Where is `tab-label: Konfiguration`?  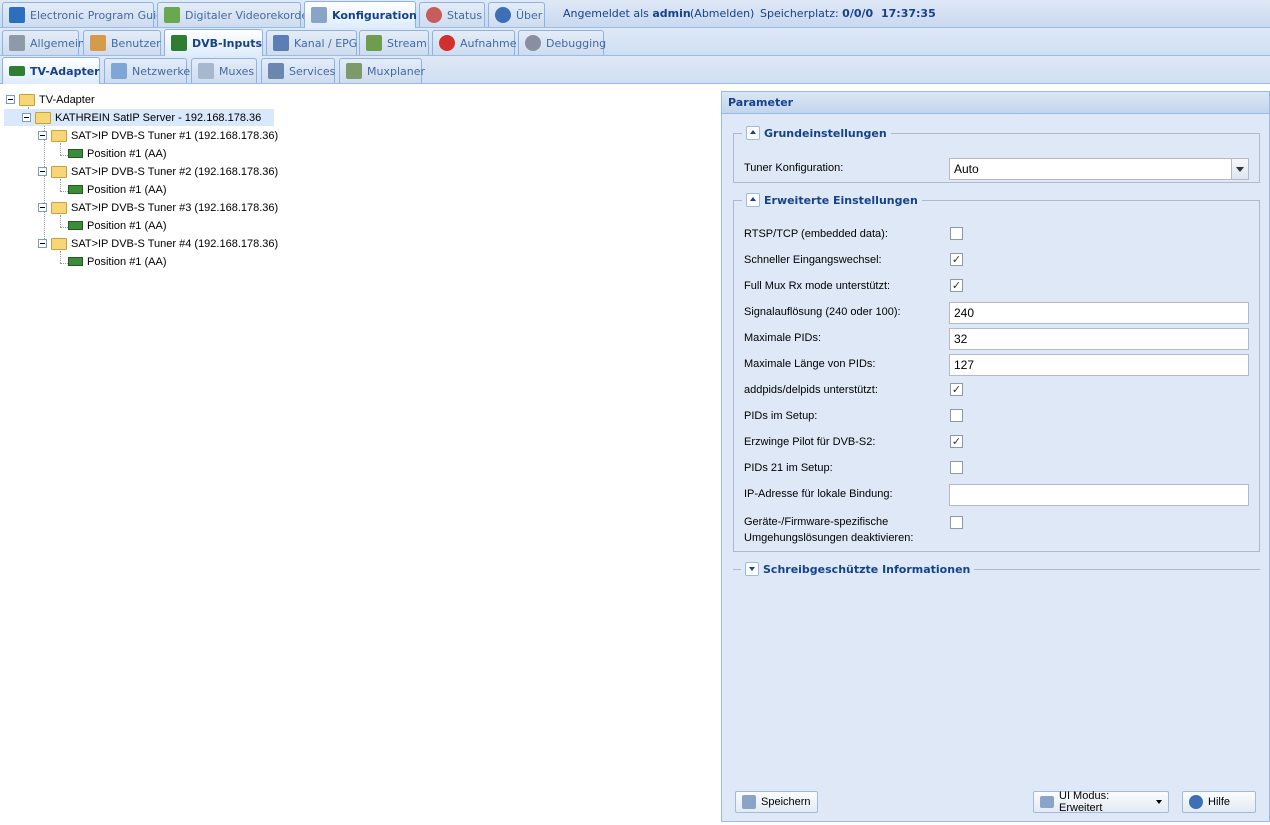 tab-label: Konfiguration is located at coordinates (374, 15).